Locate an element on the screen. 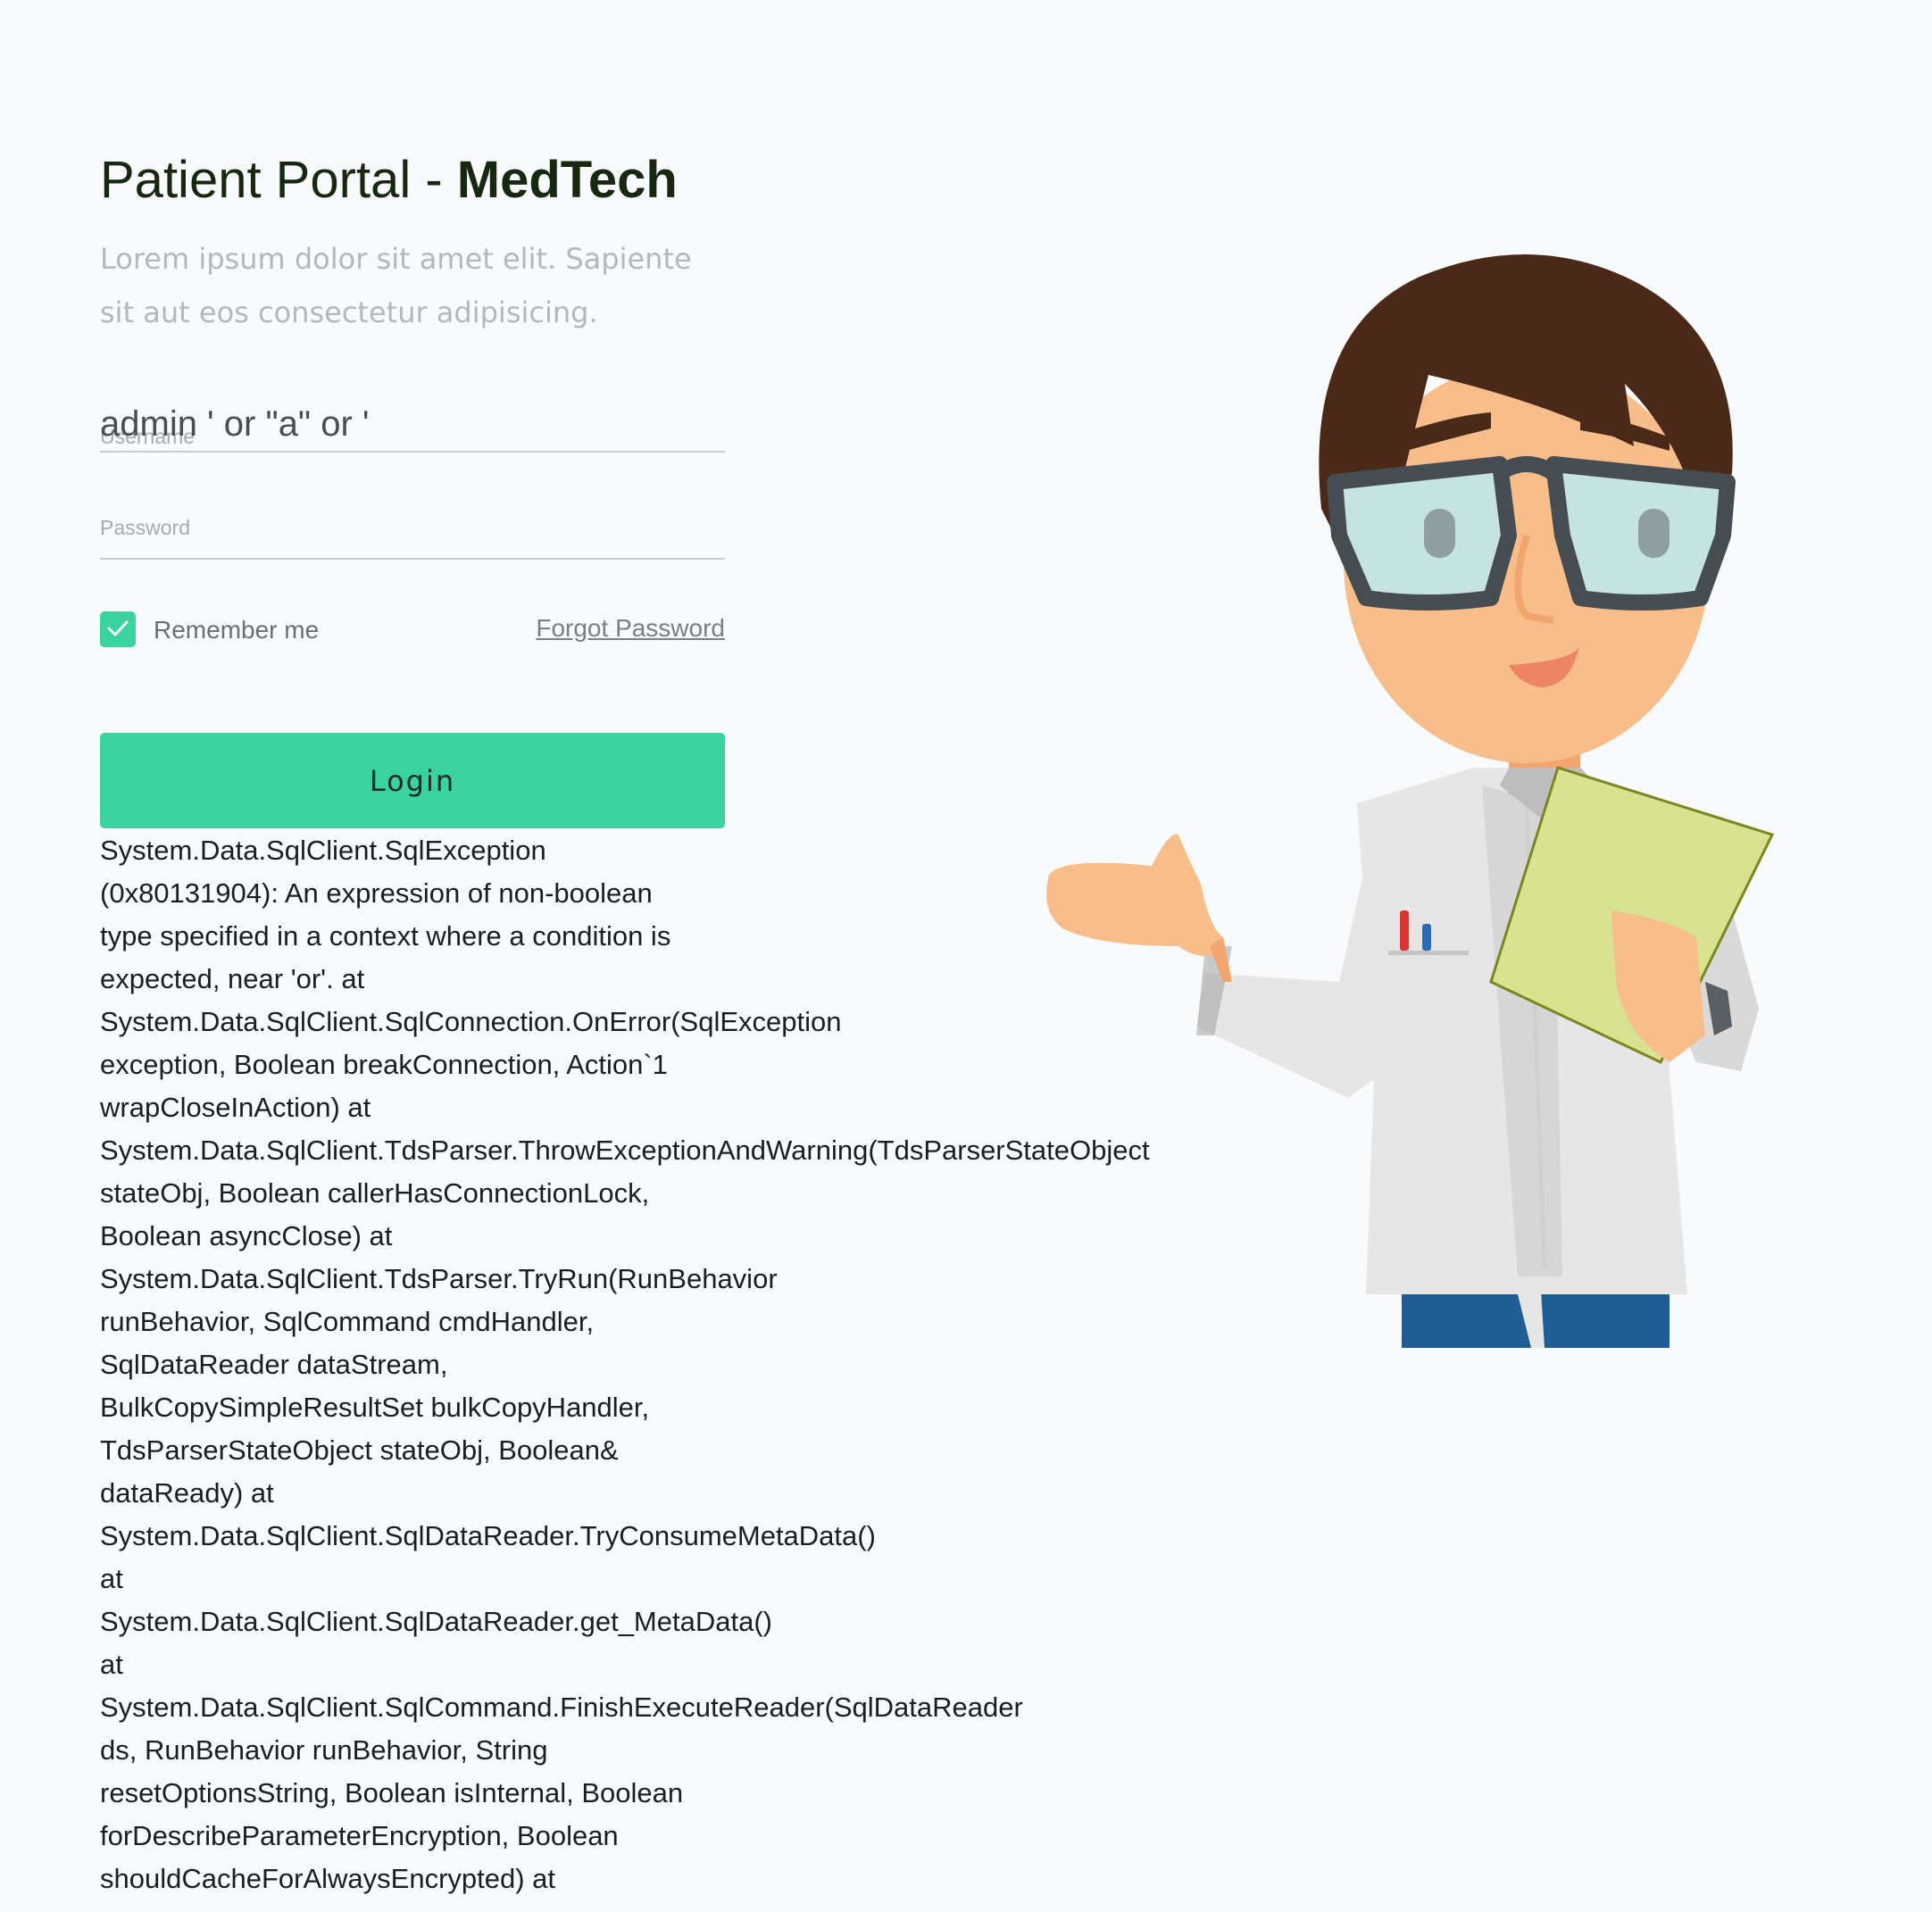 This screenshot has width=1932, height=1912. error-line: BulkCopySimpleResultSet bulkCopyHandler, is located at coordinates (375, 1408).